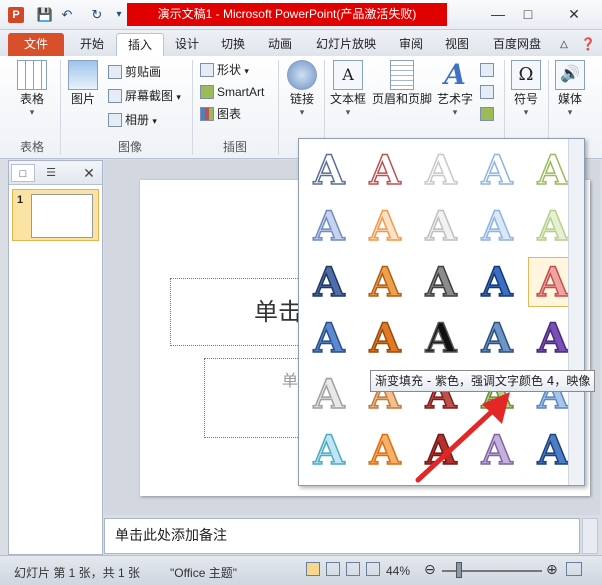 This screenshot has height=585, width=602. Describe the element at coordinates (455, 74) in the screenshot. I see `wordart-icon: A` at that location.